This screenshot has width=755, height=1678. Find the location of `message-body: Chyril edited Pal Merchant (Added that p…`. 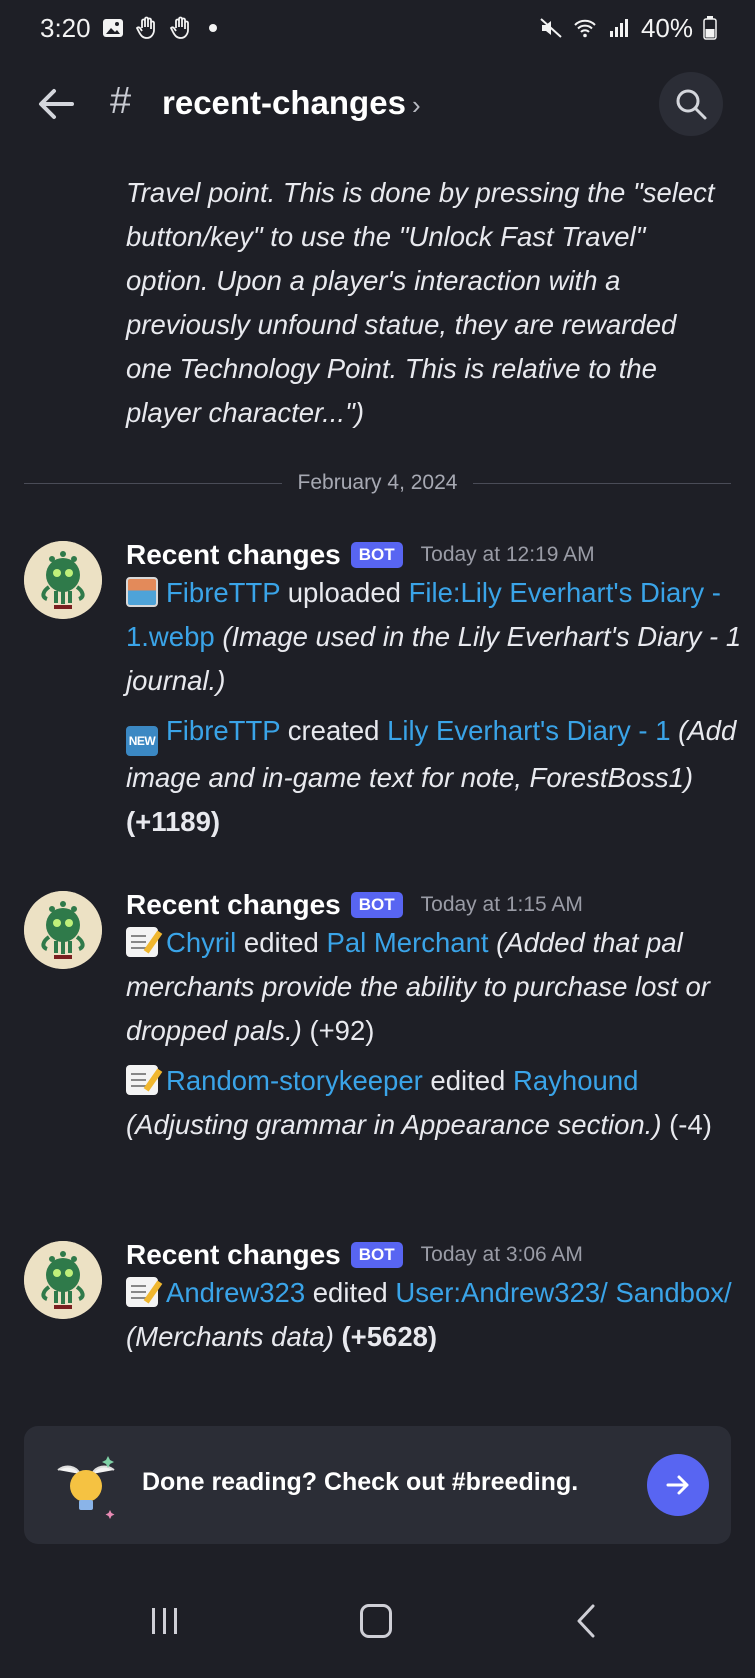

message-body: Chyril edited Pal Merchant (Added that p… is located at coordinates (436, 1037).